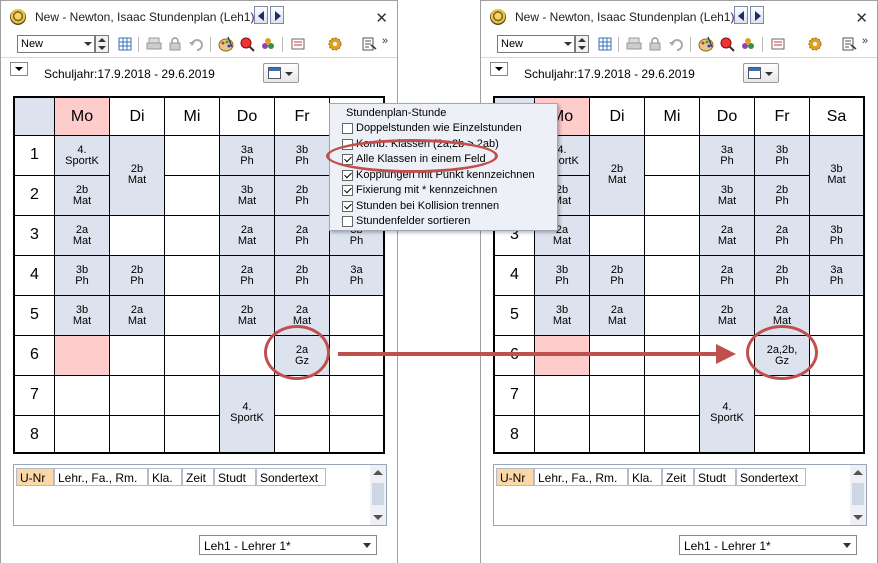 The image size is (878, 563). What do you see at coordinates (836, 275) in the screenshot?
I see `lesson-cell: 3a Ph` at bounding box center [836, 275].